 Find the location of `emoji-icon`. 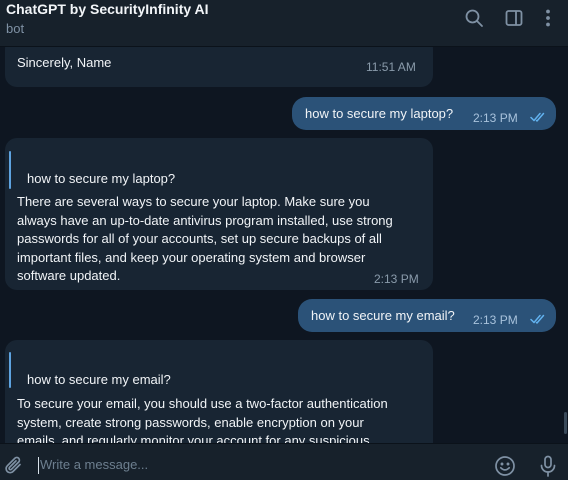

emoji-icon is located at coordinates (505, 466).